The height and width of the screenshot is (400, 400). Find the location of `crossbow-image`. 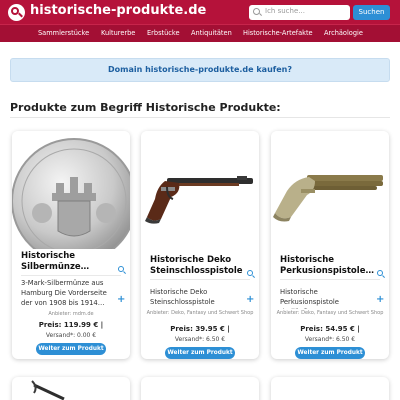

crossbow-image is located at coordinates (71, 388).